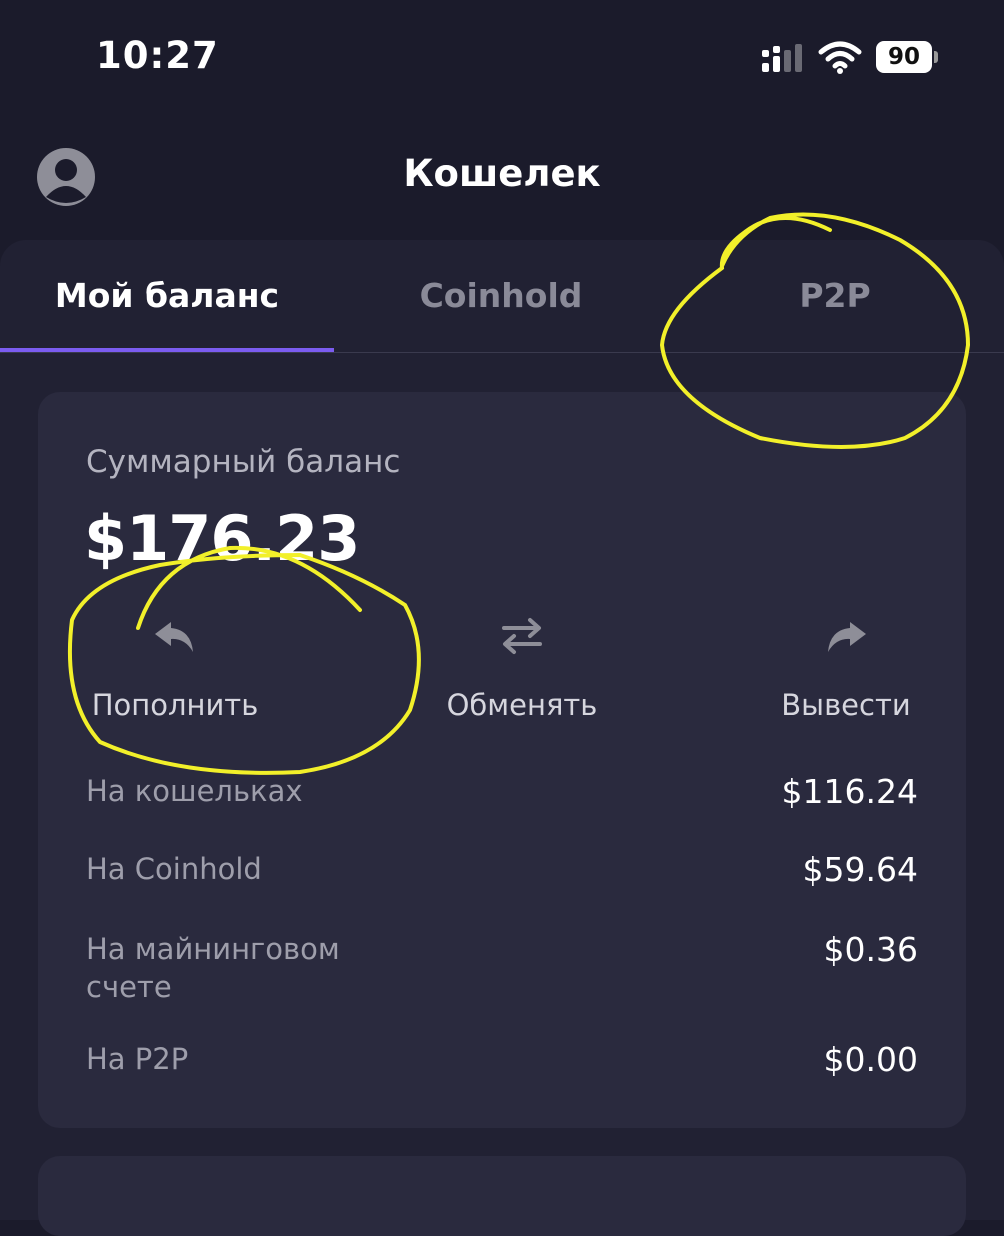  What do you see at coordinates (194, 791) in the screenshot?
I see `row-label: На кошельках` at bounding box center [194, 791].